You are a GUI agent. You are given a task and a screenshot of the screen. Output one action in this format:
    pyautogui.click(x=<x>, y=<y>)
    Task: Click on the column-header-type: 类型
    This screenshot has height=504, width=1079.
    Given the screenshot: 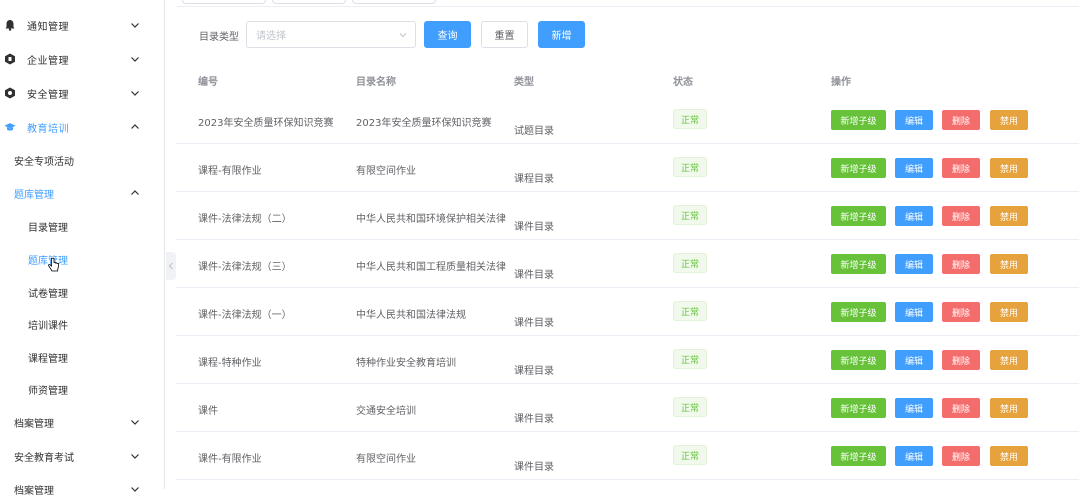 What is the action you would take?
    pyautogui.click(x=524, y=82)
    